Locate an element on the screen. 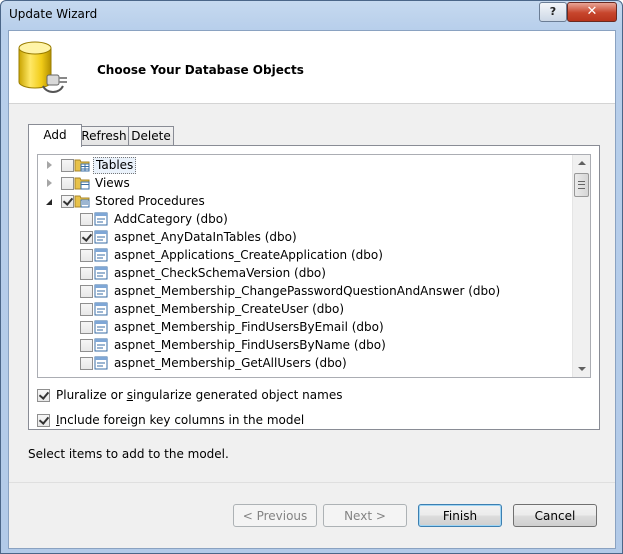  tree-node-procedure: aspnet_Membership_CreateUser (dbo) is located at coordinates (305, 309).